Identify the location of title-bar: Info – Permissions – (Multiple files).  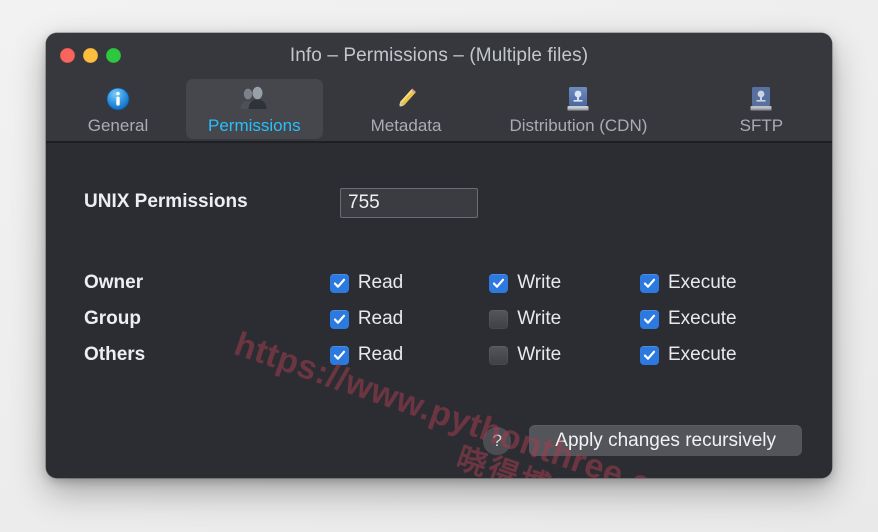
(439, 56).